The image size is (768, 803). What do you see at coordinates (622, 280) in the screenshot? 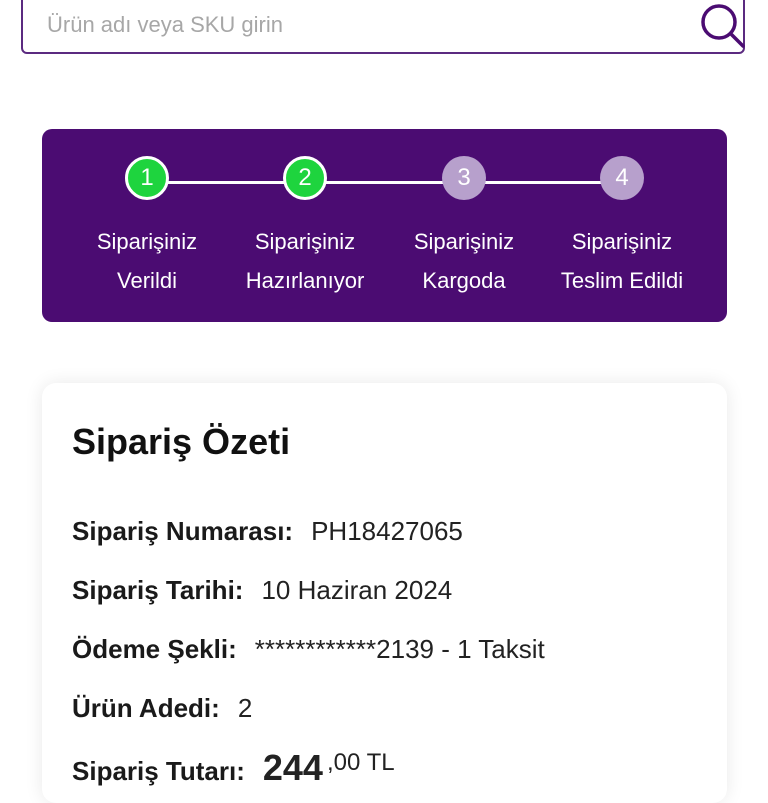
I see `step-label-line2: Teslim Edildi` at bounding box center [622, 280].